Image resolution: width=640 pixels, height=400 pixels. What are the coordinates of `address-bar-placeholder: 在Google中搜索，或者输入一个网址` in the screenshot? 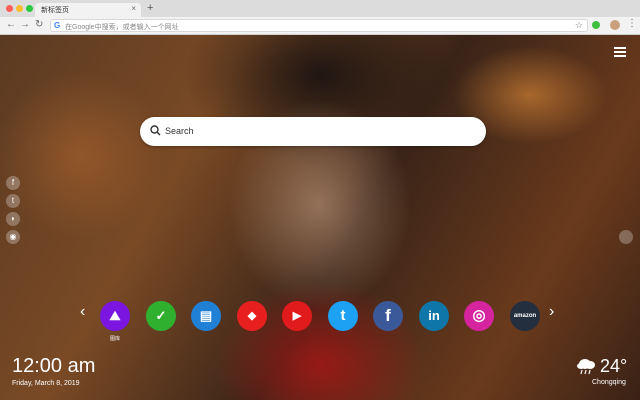 It's located at (122, 27).